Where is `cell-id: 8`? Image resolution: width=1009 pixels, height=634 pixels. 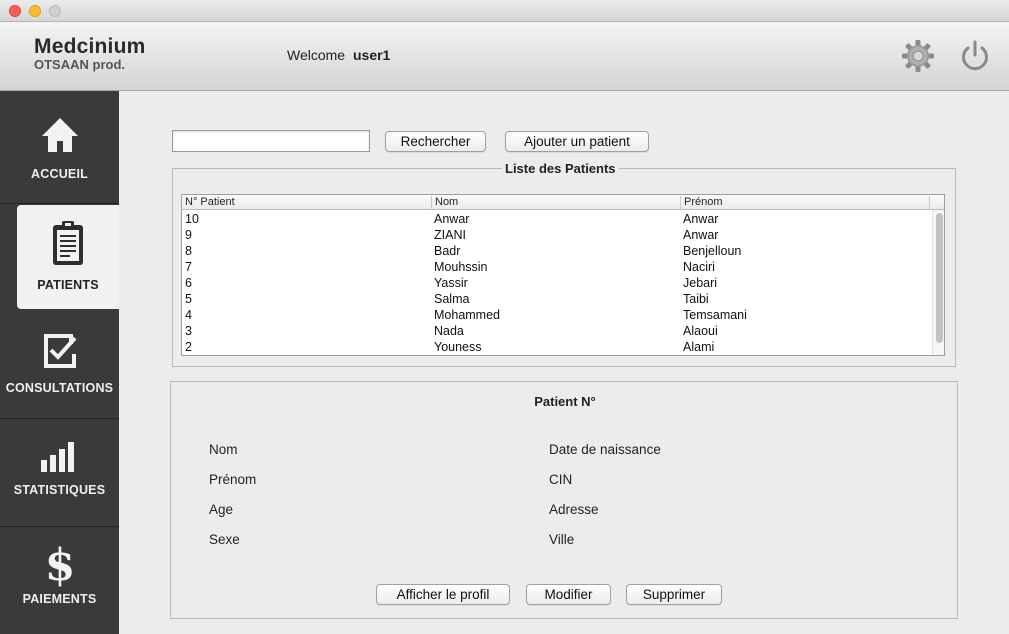
cell-id: 8 is located at coordinates (188, 251).